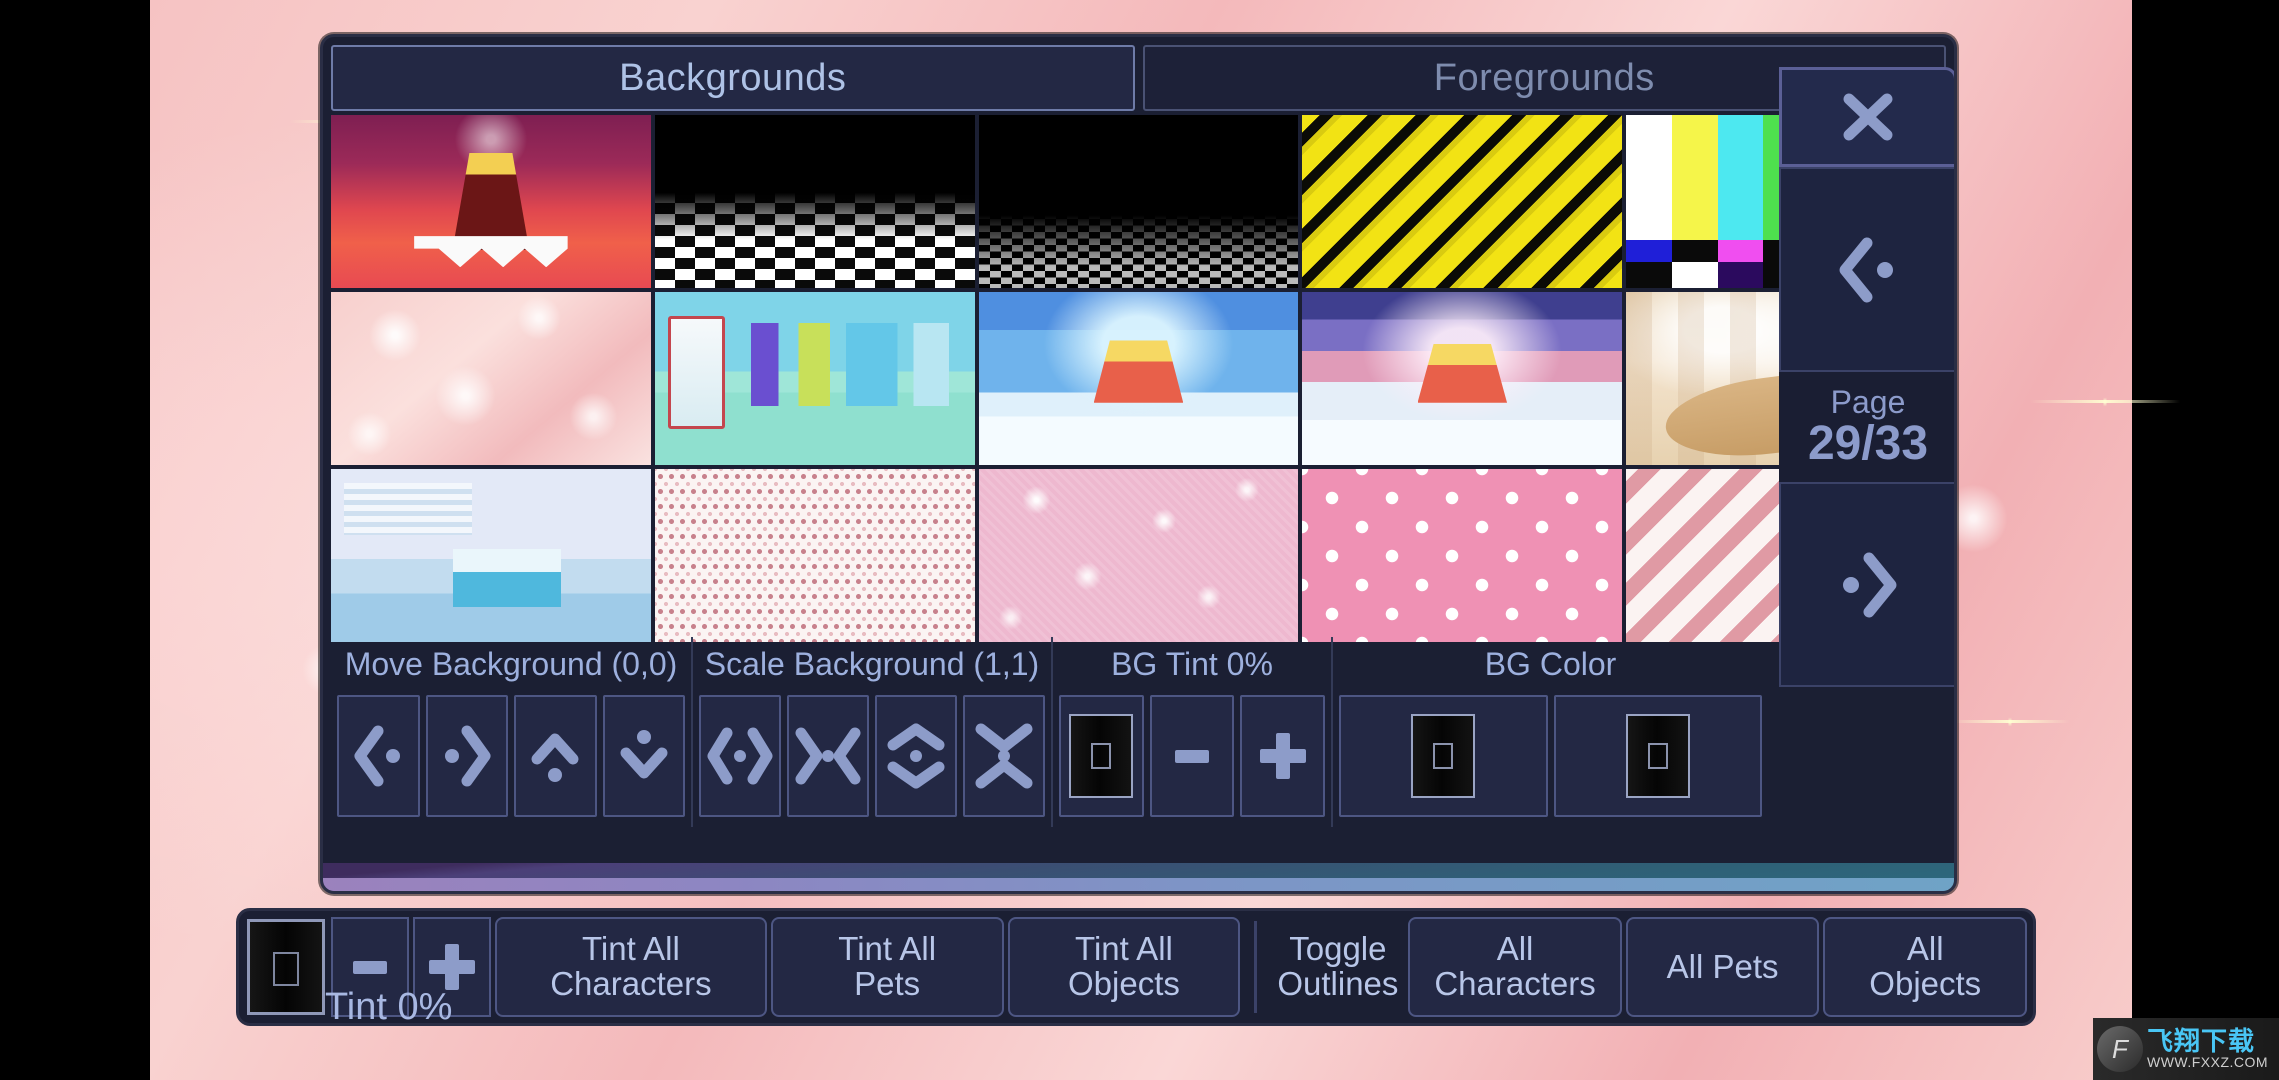  I want to click on scale-bg-wider-button, so click(740, 756).